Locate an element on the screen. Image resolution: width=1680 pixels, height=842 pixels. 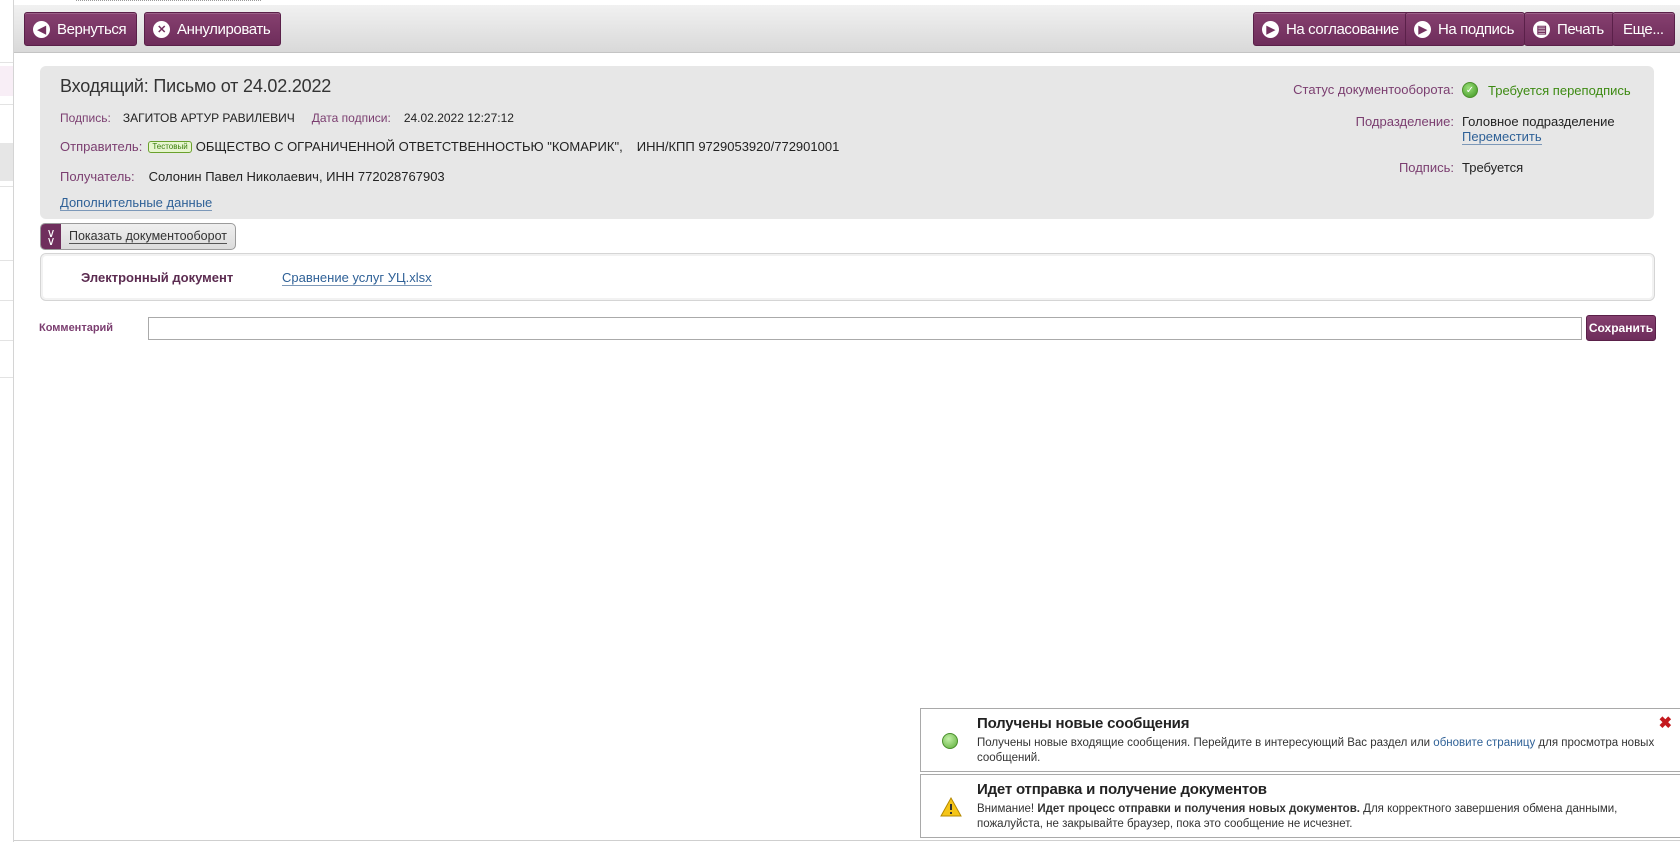
notification-text-prefix: Внимание! is located at coordinates (1007, 809).